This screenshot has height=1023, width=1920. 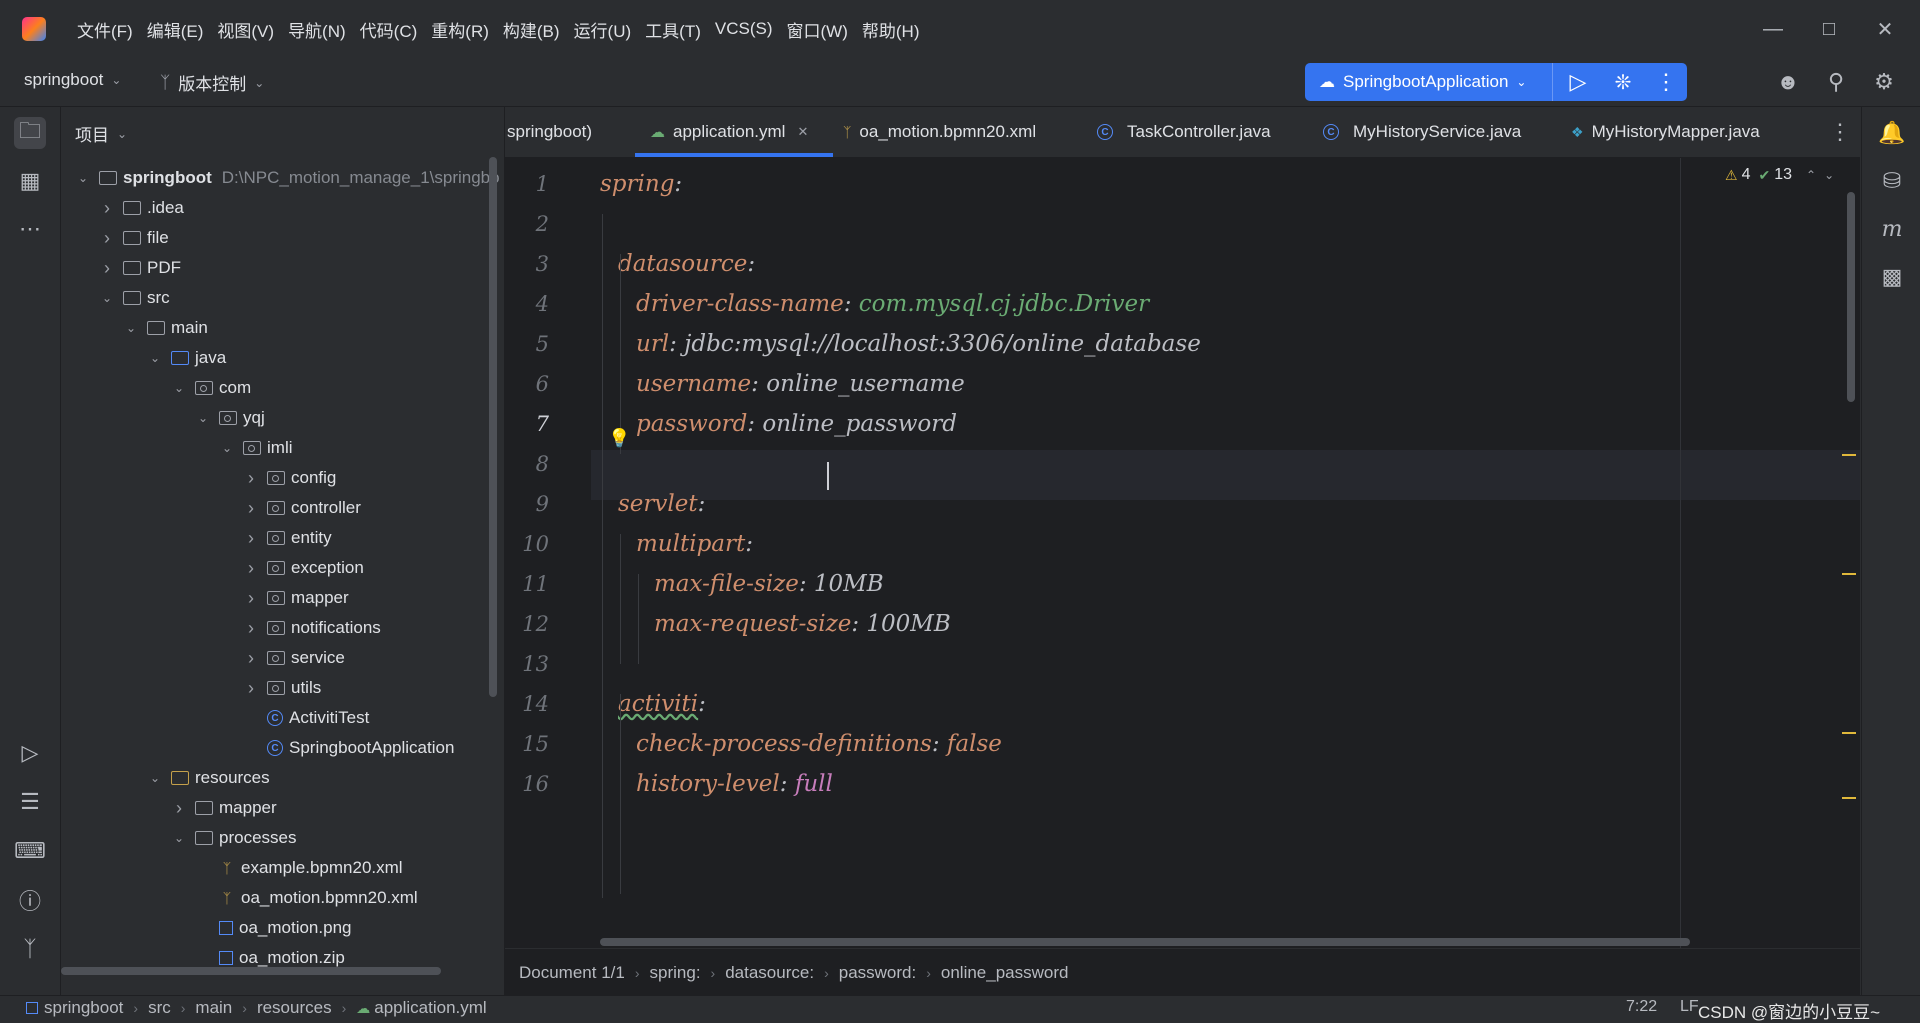 I want to click on tab-springboot: springboot), so click(x=549, y=132).